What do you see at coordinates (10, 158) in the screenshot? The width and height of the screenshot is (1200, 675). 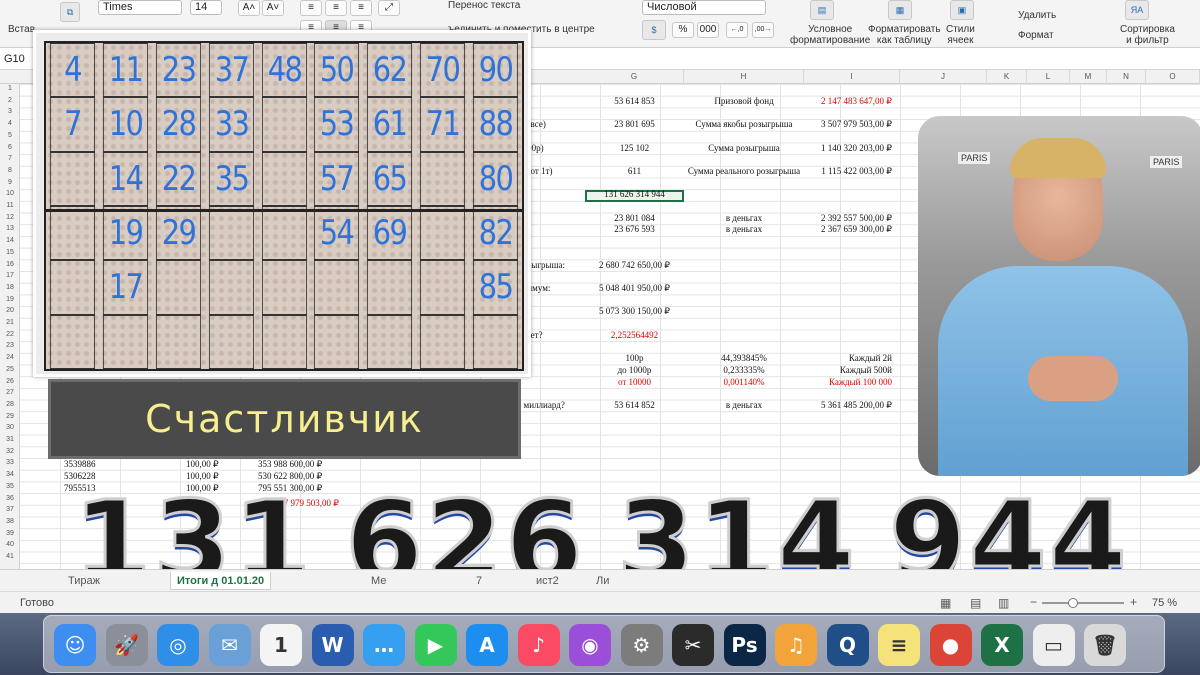 I see `row-number: 7` at bounding box center [10, 158].